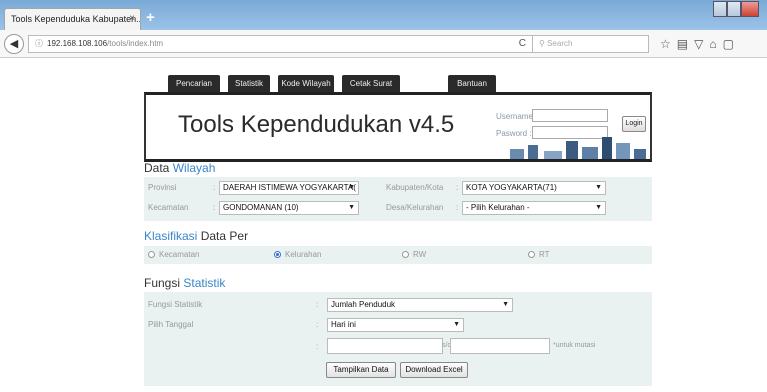 This screenshot has width=767, height=392. I want to click on toolbar-icons: ☆▤▽⌂▢, so click(700, 44).